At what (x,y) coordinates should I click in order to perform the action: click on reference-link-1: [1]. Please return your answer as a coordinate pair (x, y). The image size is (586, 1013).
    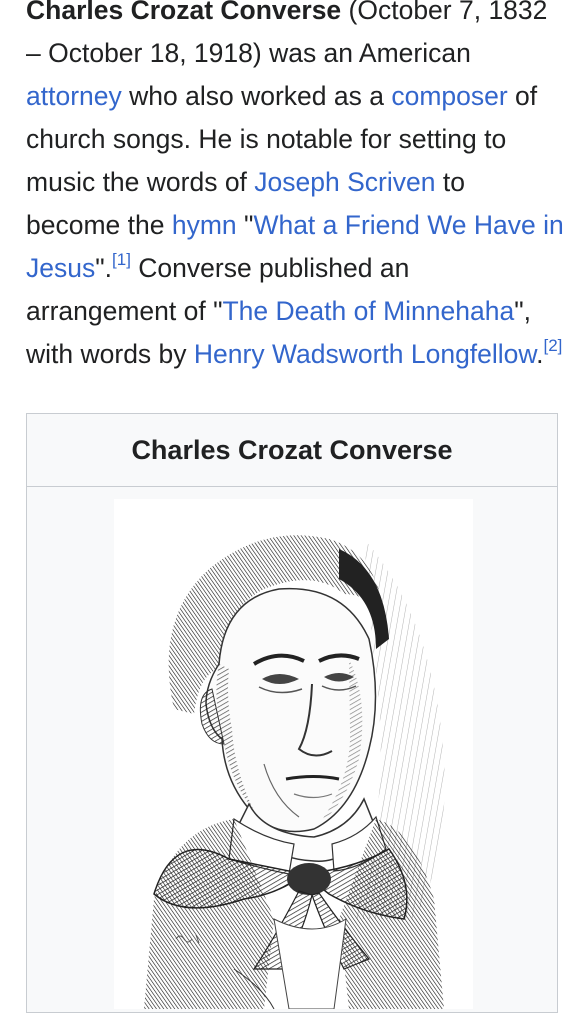
    Looking at the image, I should click on (121, 259).